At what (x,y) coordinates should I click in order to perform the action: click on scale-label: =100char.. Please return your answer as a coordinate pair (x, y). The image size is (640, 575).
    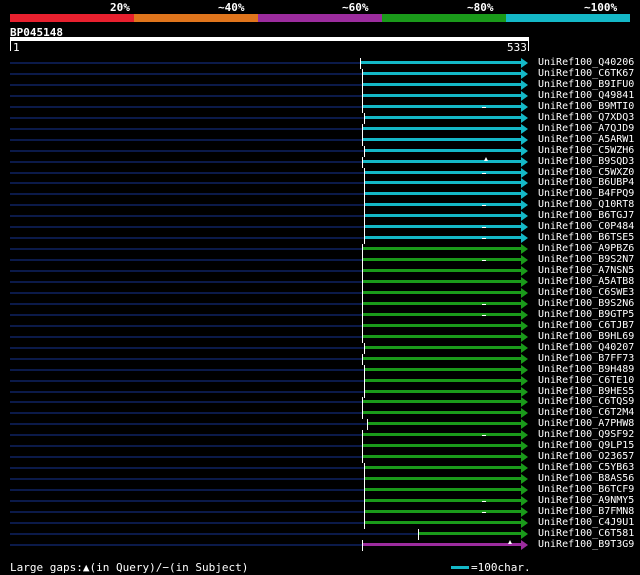
    Looking at the image, I should click on (501, 567).